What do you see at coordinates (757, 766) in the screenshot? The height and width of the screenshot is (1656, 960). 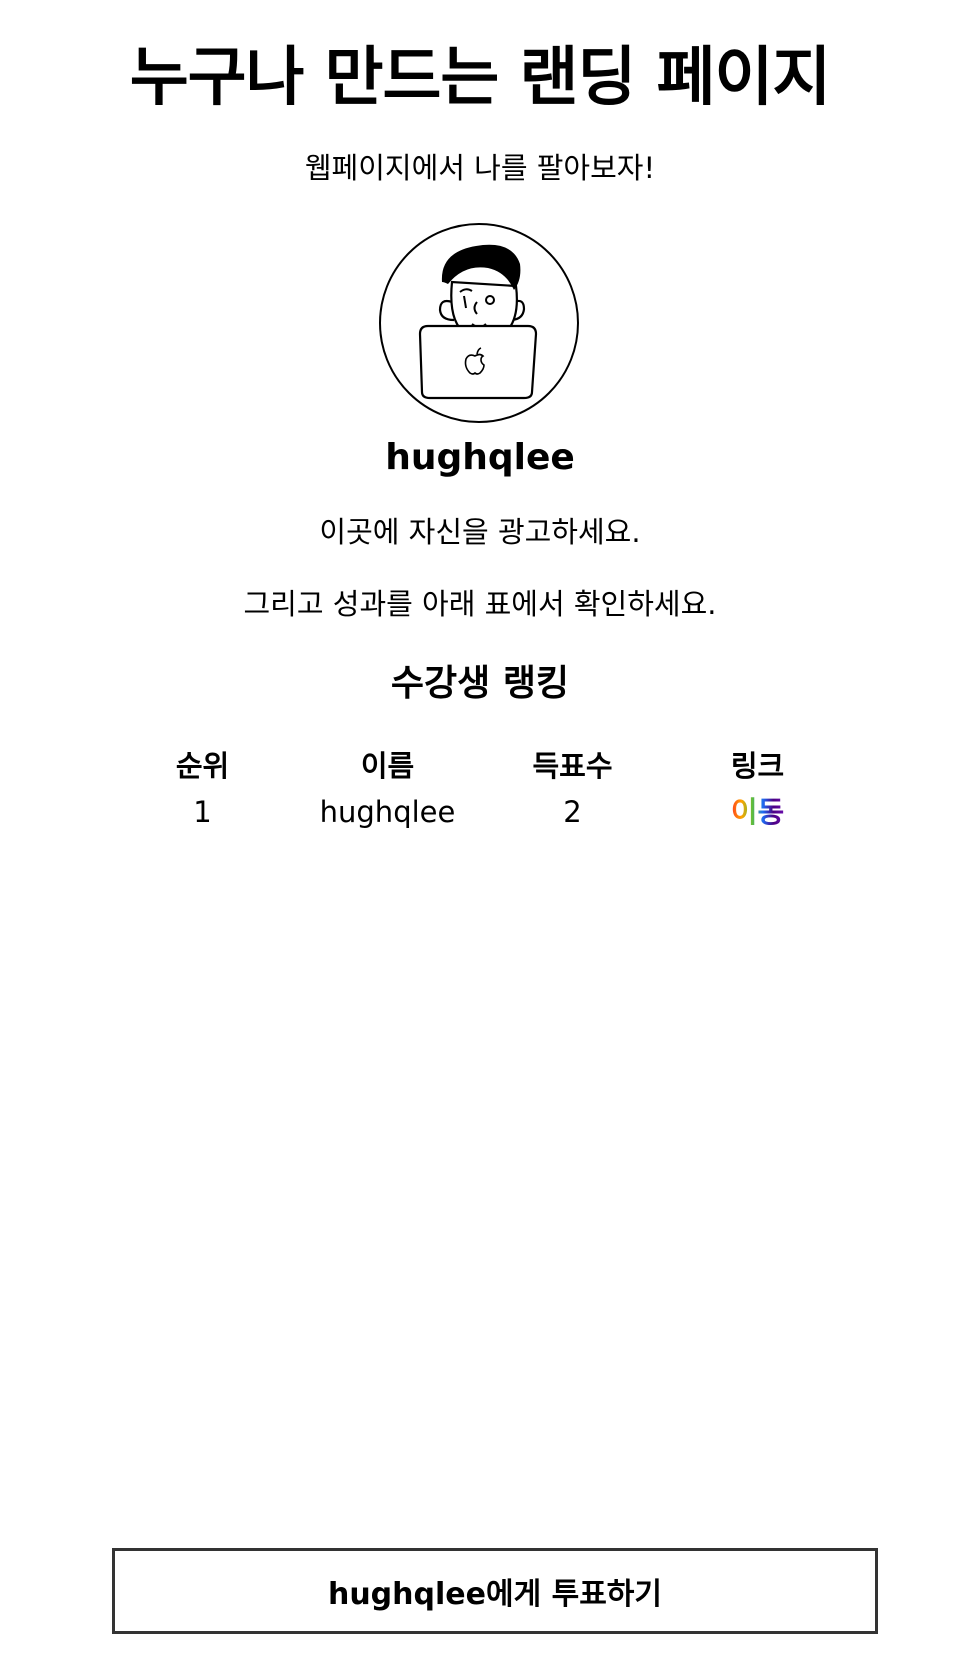 I see `column-header-link: 링크` at bounding box center [757, 766].